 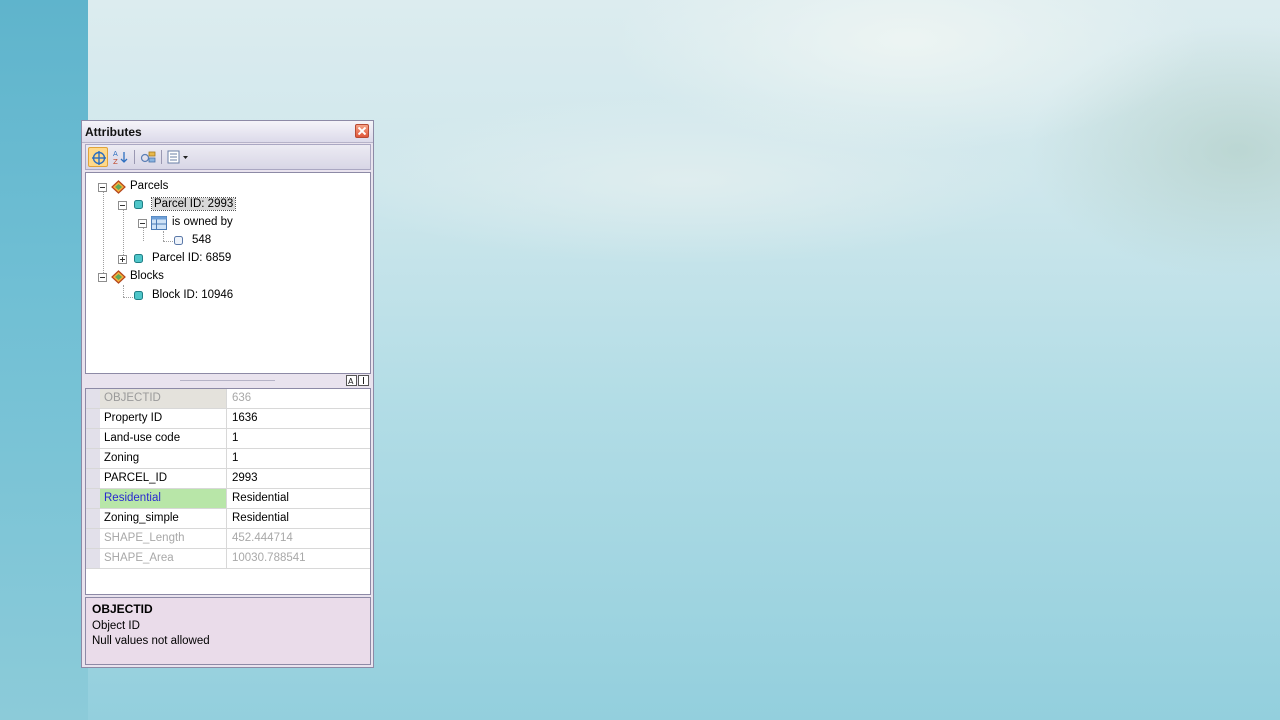 I want to click on attribute-row: SHAPE_Area 10030.788541, so click(x=228, y=559).